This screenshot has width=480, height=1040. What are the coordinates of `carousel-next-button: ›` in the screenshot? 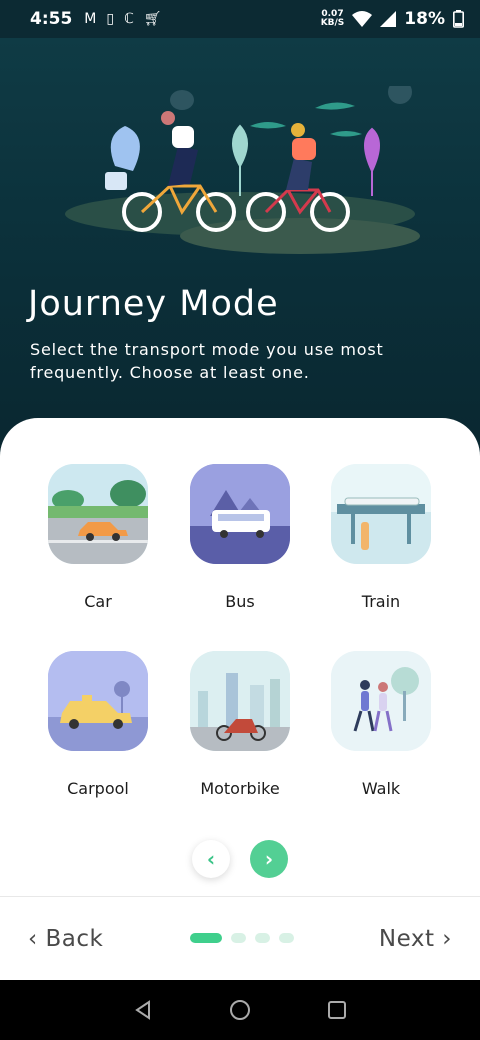 It's located at (269, 859).